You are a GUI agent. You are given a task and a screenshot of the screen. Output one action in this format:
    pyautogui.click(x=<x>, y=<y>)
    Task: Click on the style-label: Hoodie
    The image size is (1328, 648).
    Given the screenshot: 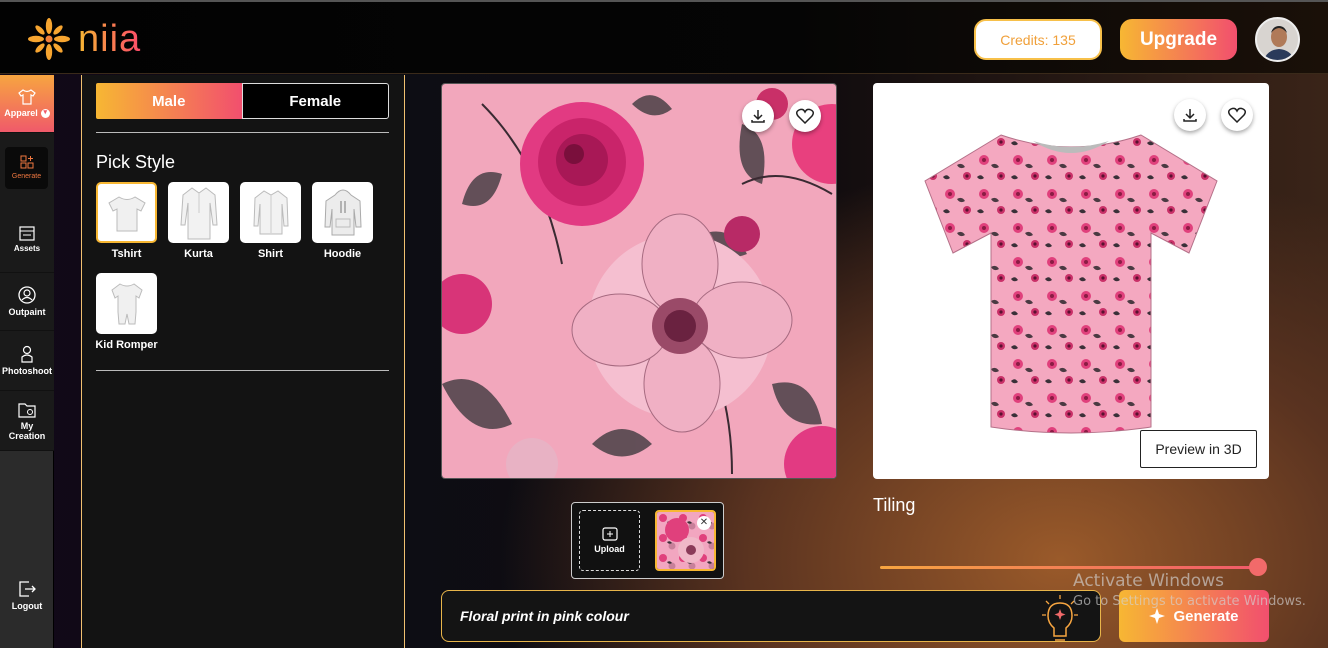 What is the action you would take?
    pyautogui.click(x=342, y=254)
    